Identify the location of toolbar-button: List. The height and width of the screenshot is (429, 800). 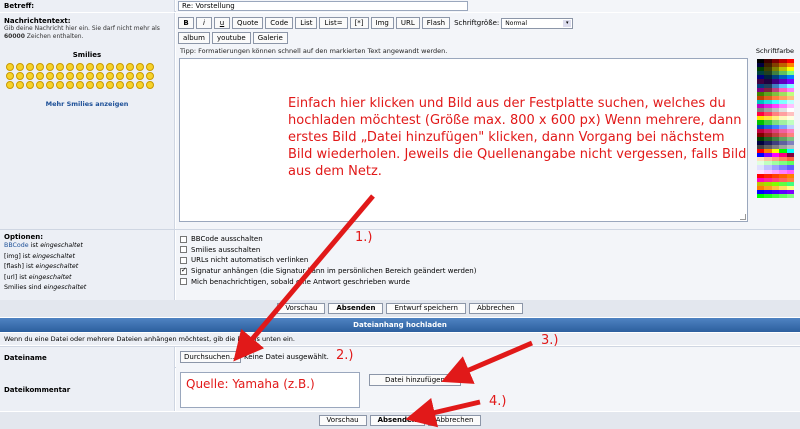
(306, 23).